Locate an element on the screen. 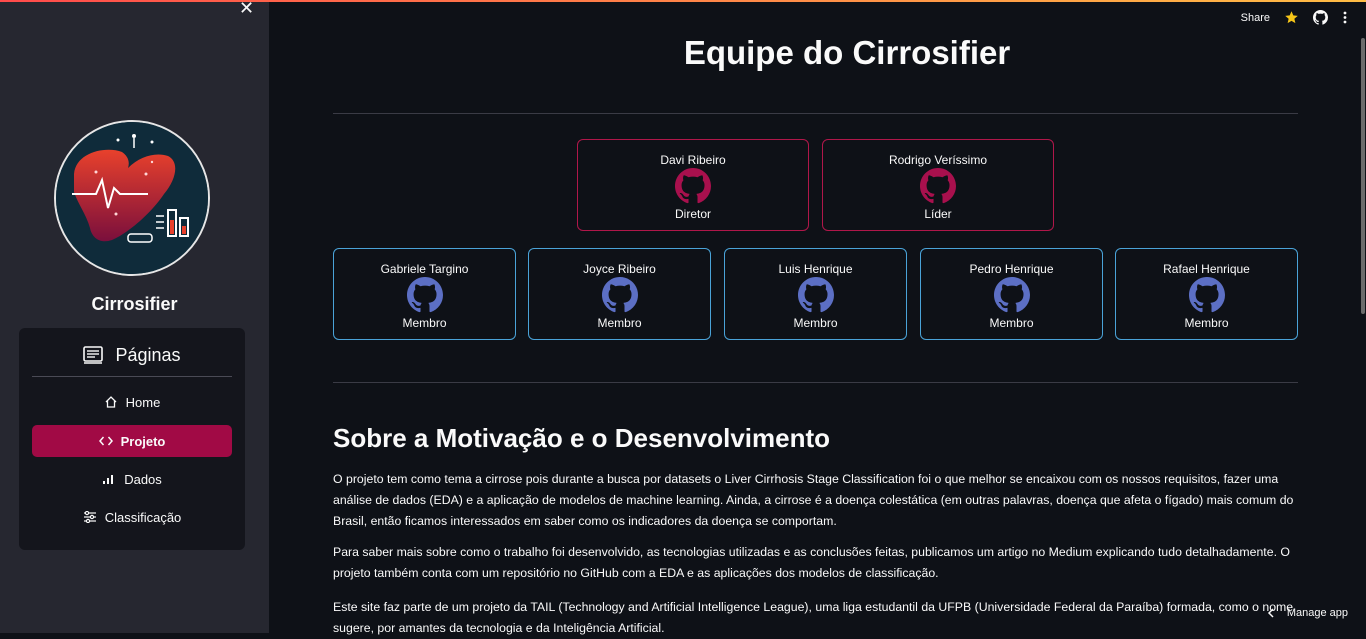 This screenshot has width=1366, height=639. bar-chart-icon is located at coordinates (108, 479).